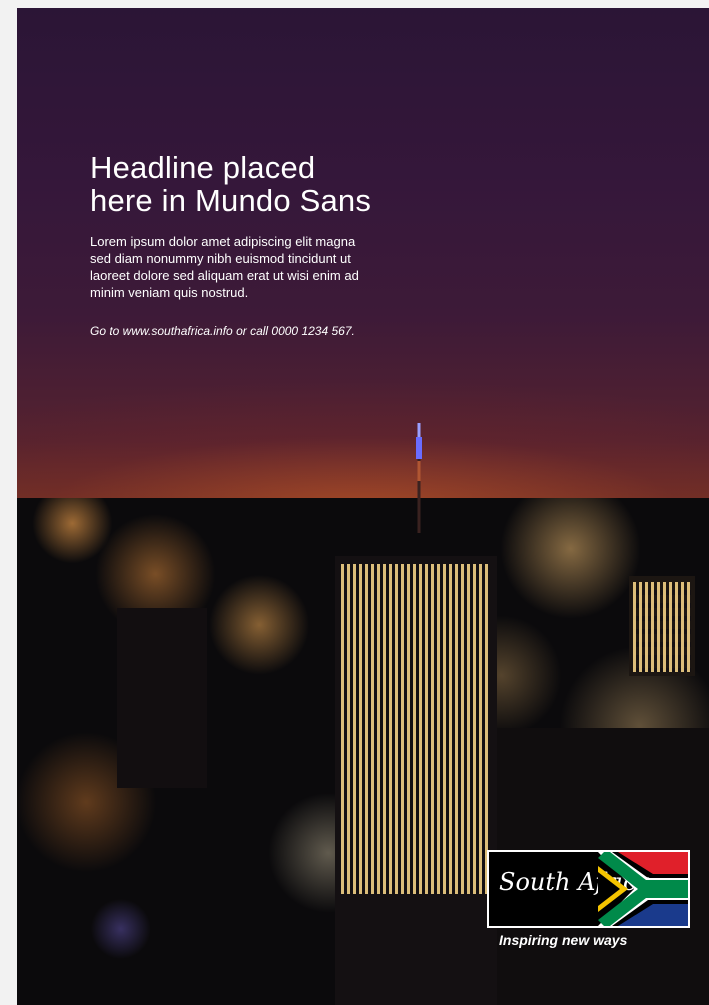 The width and height of the screenshot is (709, 1005). What do you see at coordinates (203, 167) in the screenshot?
I see `headline-line: Headline placed` at bounding box center [203, 167].